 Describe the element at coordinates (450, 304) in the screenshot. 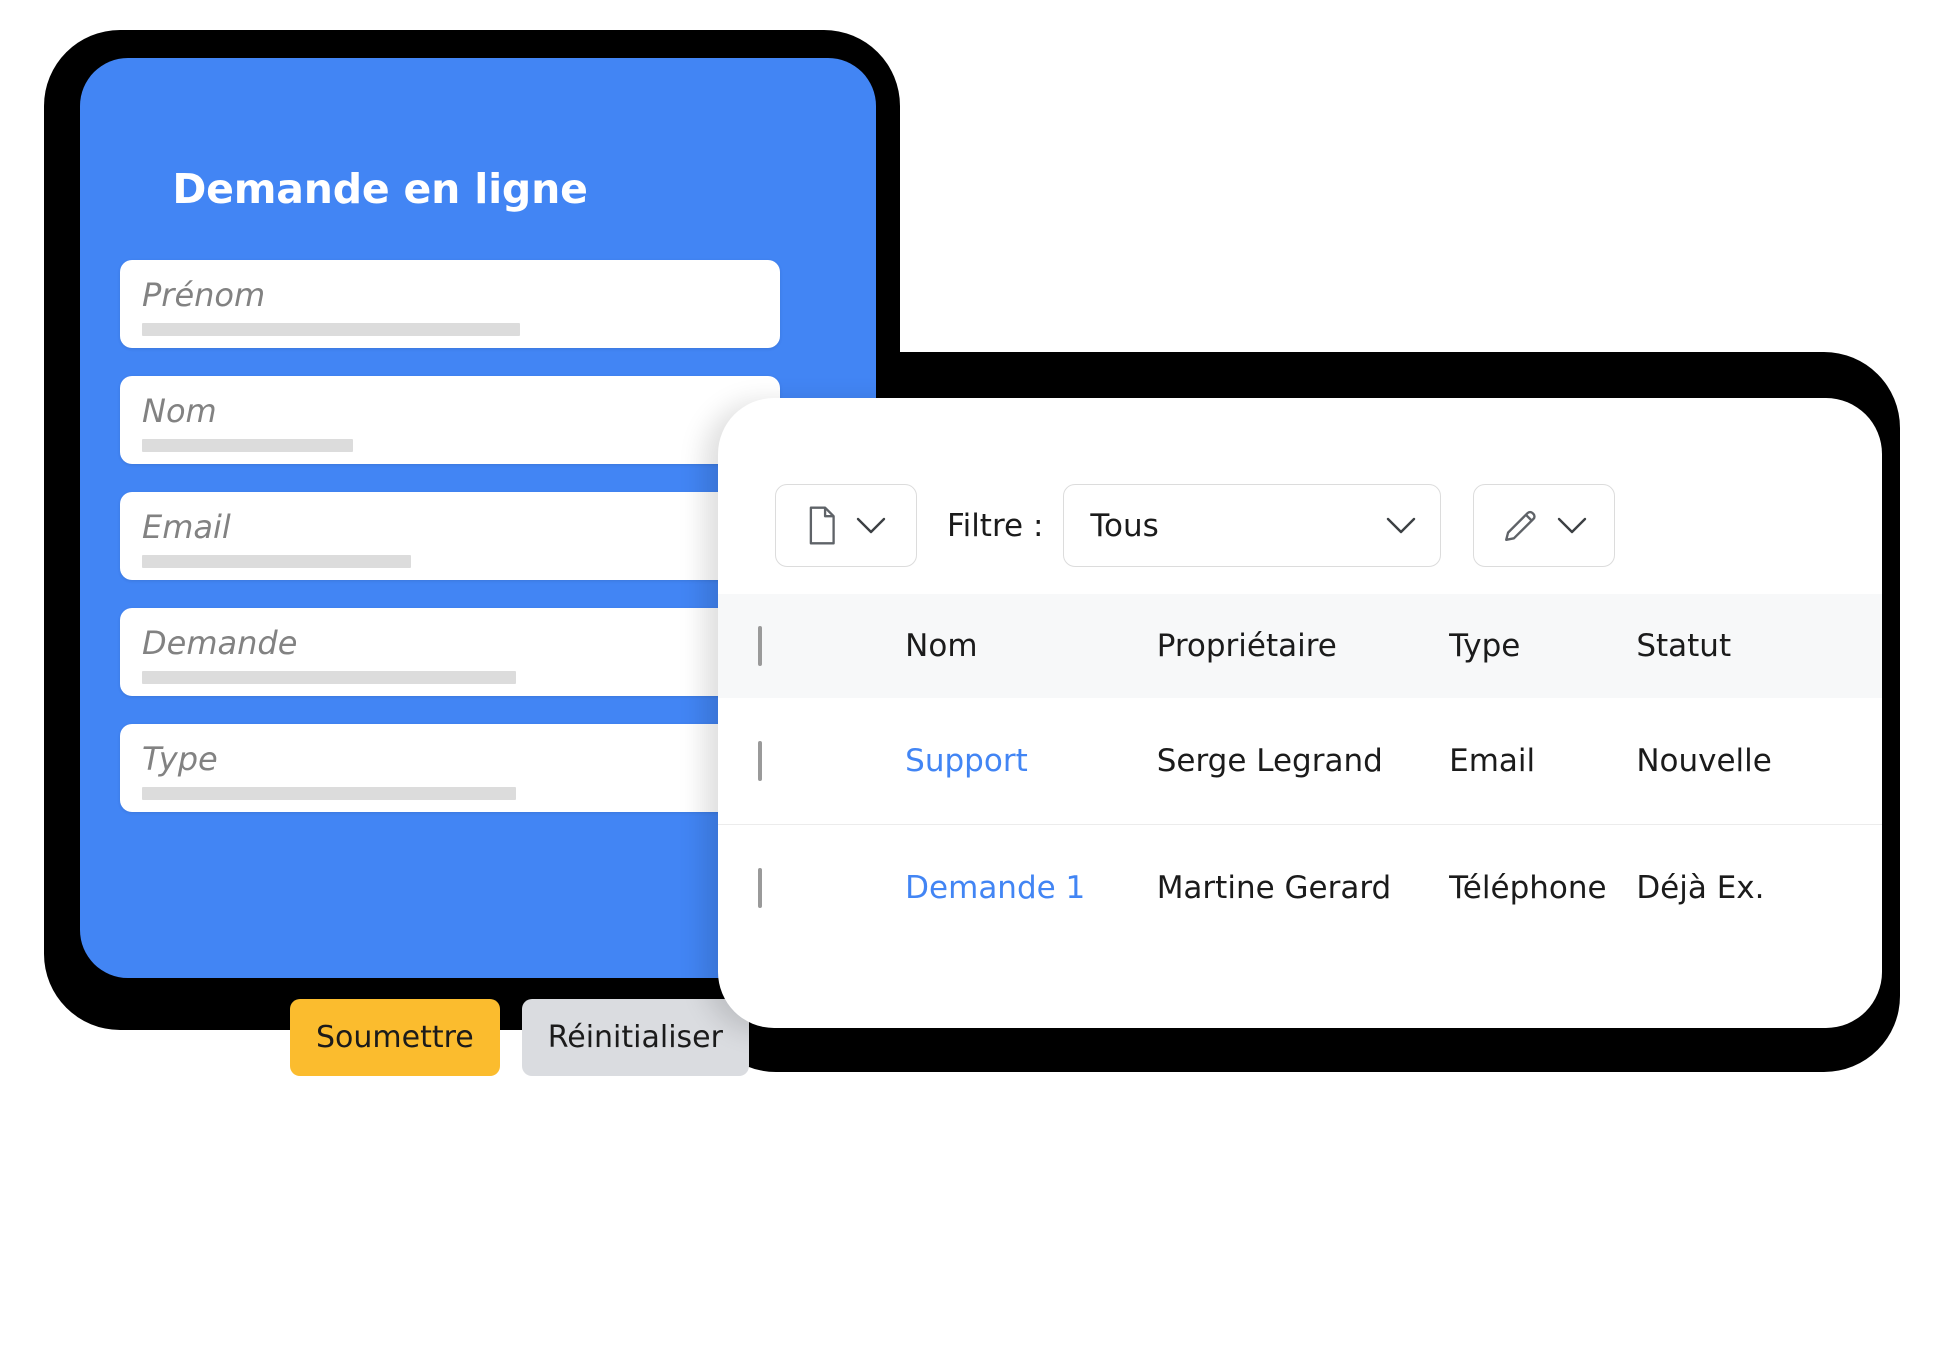

I see `field-prenom: Prénom` at that location.